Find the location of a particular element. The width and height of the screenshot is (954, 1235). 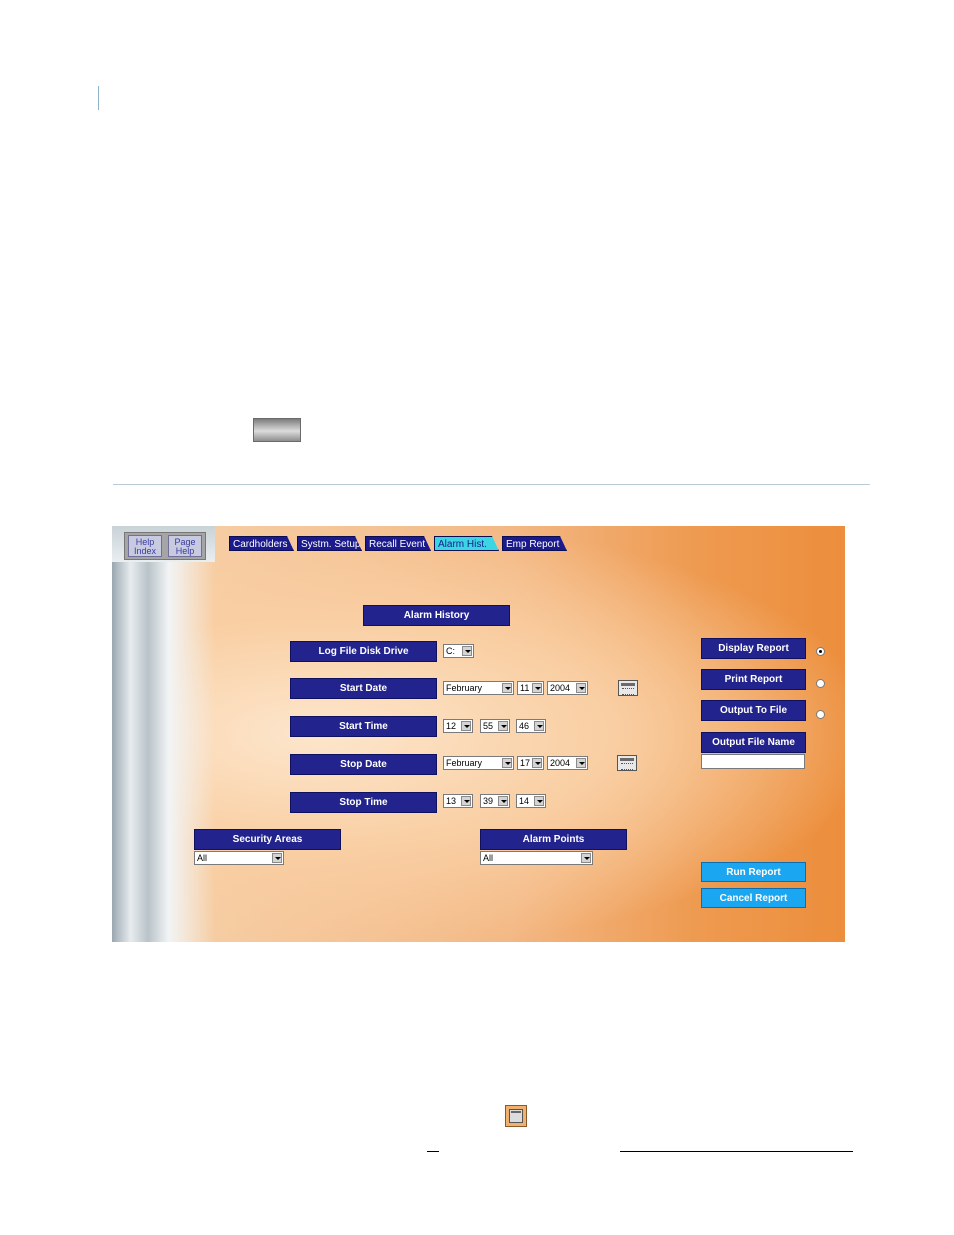

start-second-select: 46 is located at coordinates (531, 726).